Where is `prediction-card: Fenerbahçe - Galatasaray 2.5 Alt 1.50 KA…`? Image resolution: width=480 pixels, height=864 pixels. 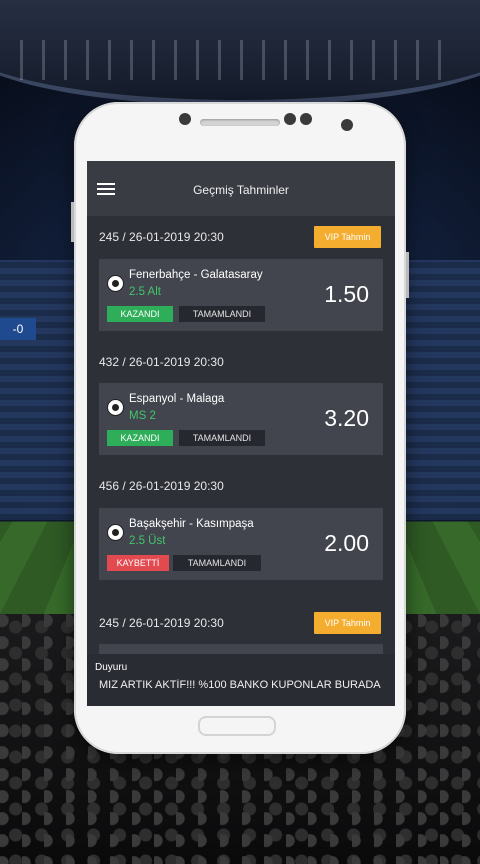
prediction-card: Fenerbahçe - Galatasaray 2.5 Alt 1.50 KA… is located at coordinates (241, 295).